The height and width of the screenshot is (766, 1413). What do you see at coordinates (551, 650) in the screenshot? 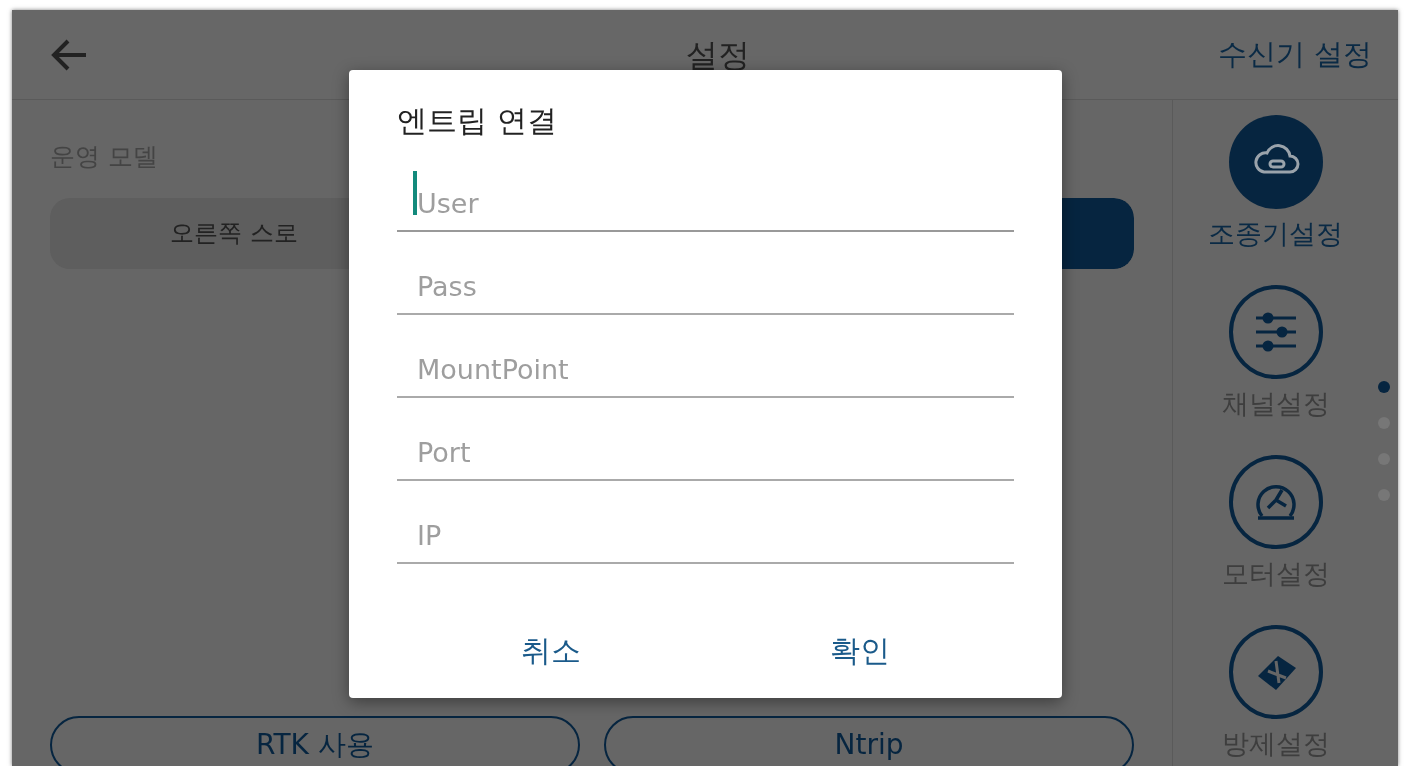
I see `dialog-button: 취소` at bounding box center [551, 650].